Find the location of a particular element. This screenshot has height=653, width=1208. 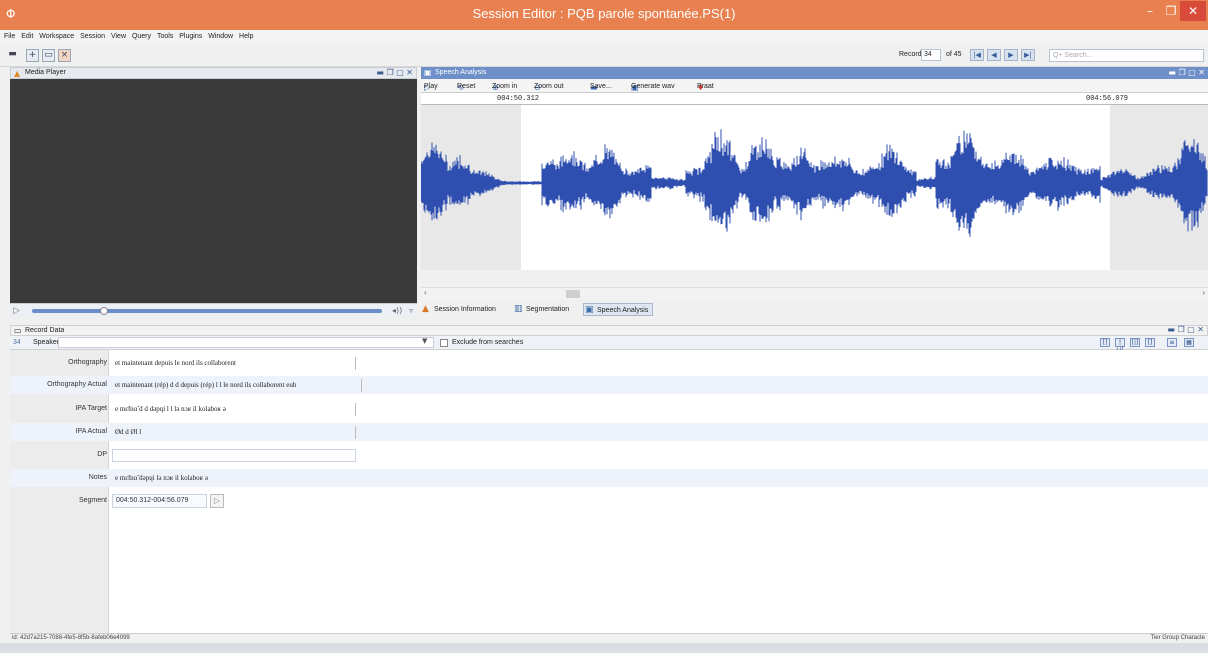

tab-label: Speech Analysis is located at coordinates (623, 310).